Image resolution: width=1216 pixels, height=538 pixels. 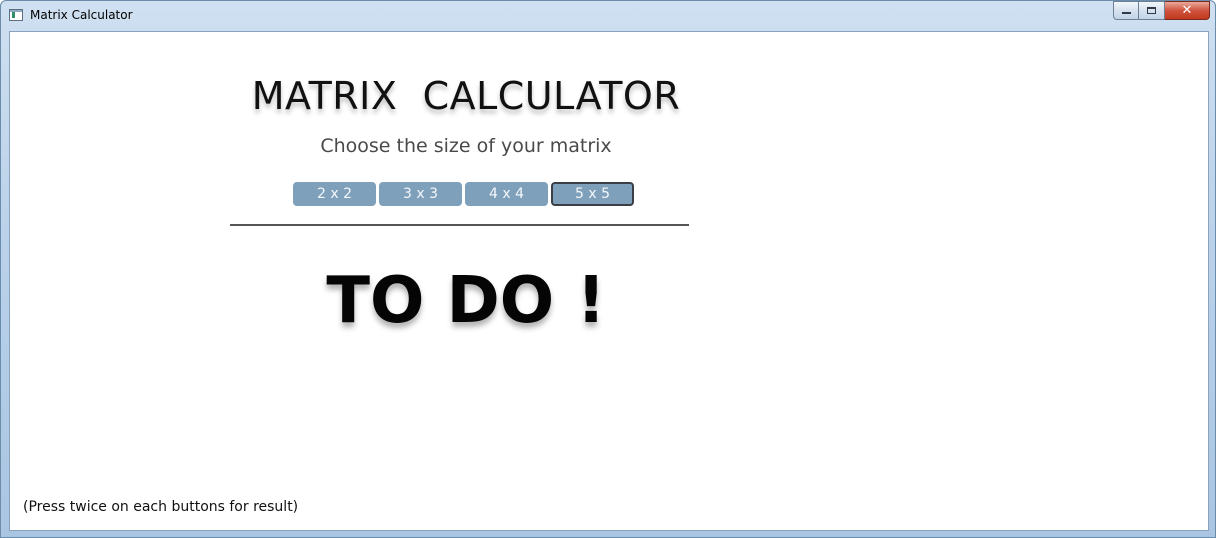 What do you see at coordinates (16, 15) in the screenshot?
I see `app-icon` at bounding box center [16, 15].